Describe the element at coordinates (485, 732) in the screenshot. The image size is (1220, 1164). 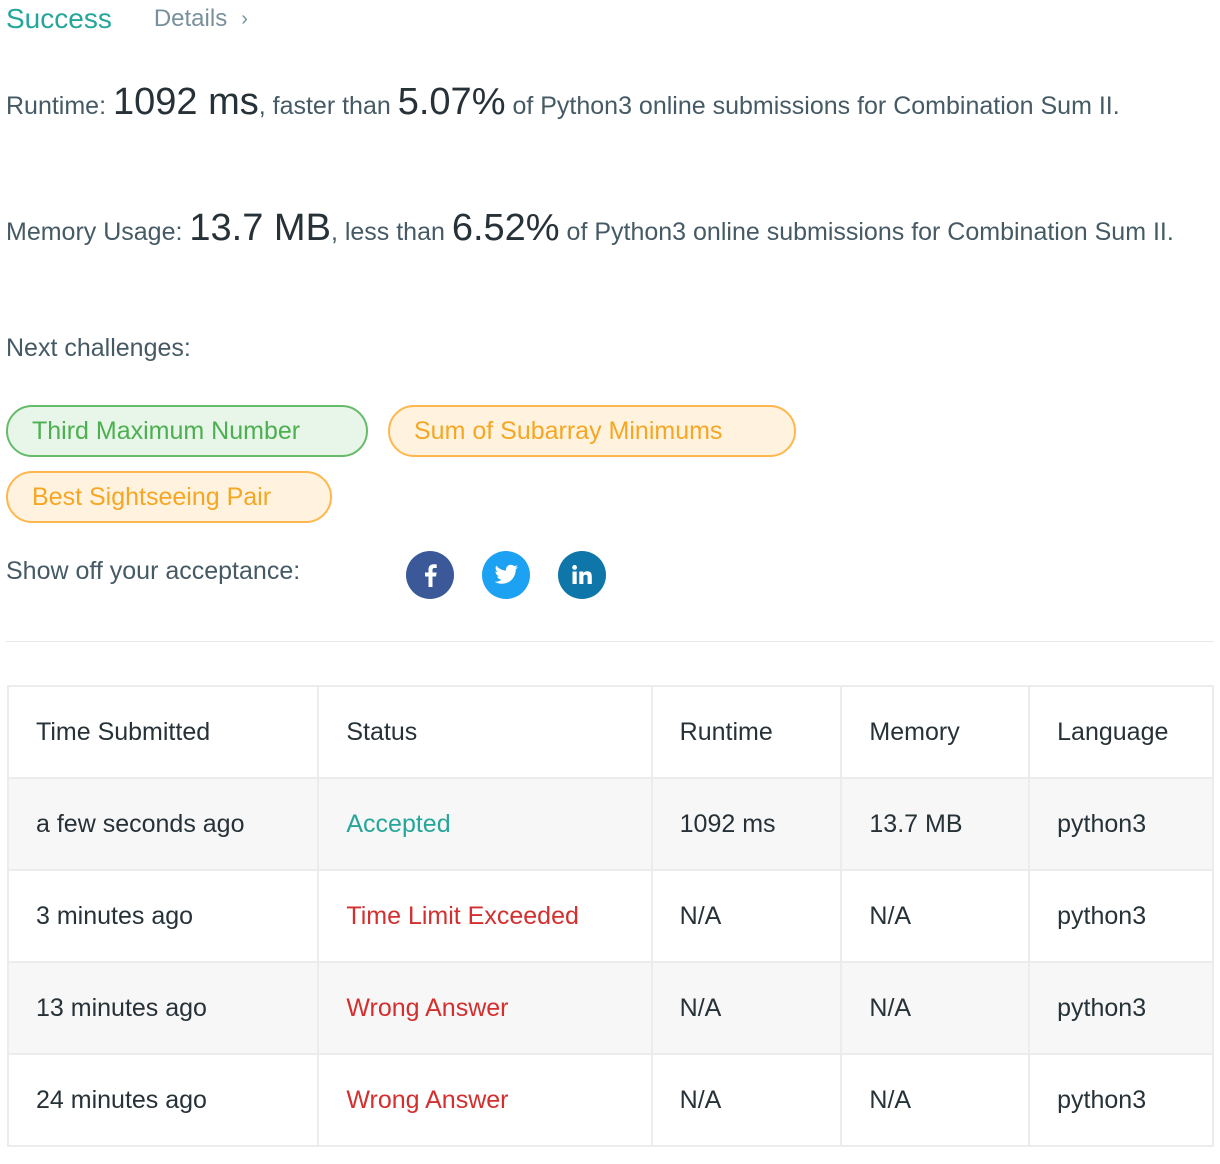
I see `header-status: Status` at that location.